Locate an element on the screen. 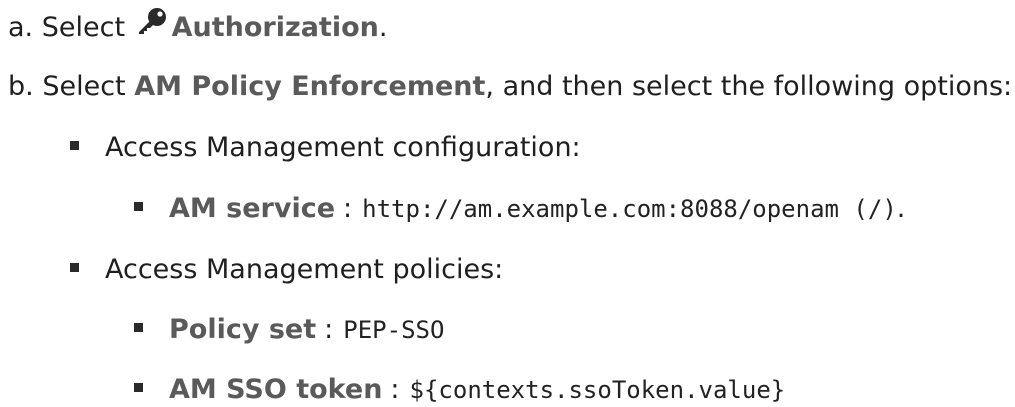  step-b-prefix: Select is located at coordinates (84, 86).